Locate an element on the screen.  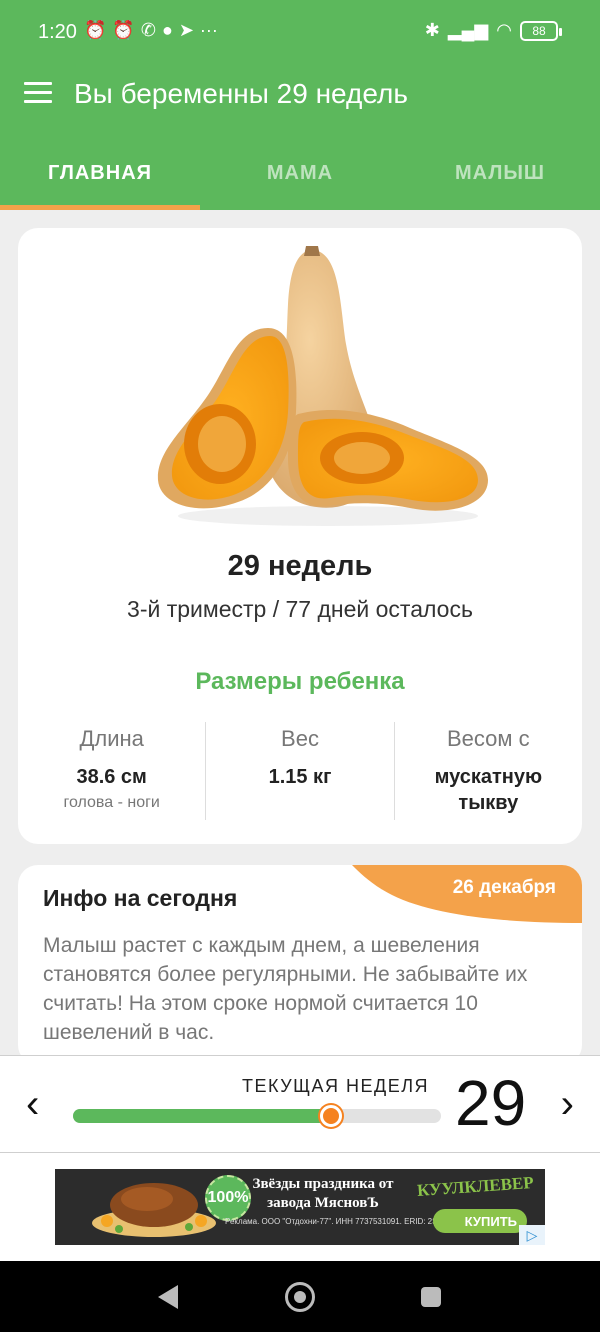
week-selector: ‹ ТЕКУЩАЯ НЕДЕЛЯ 29 › is located at coordinates (300, 1104).